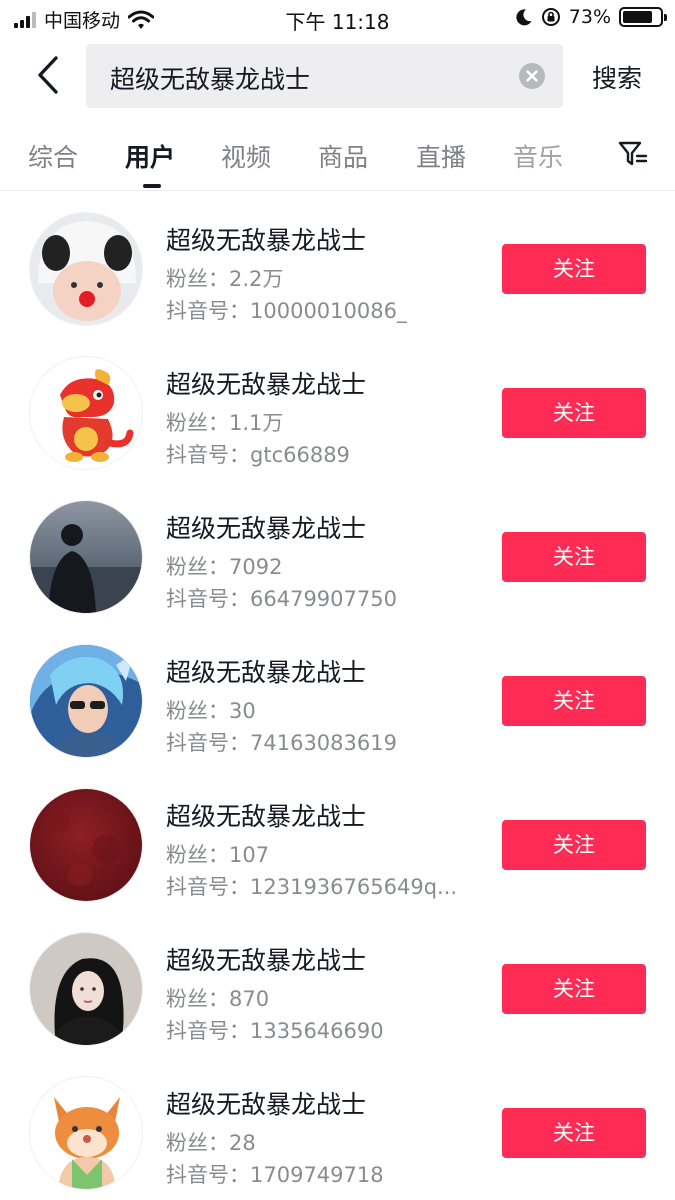  Describe the element at coordinates (524, 17) in the screenshot. I see `moon-icon` at that location.